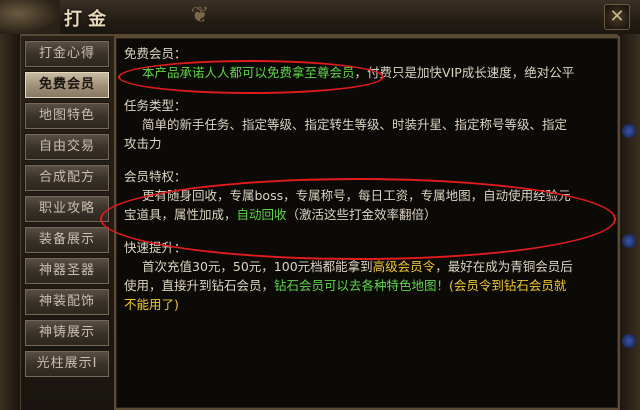 Image resolution: width=640 pixels, height=410 pixels. What do you see at coordinates (155, 105) in the screenshot?
I see `section-heading: 任务类型：` at bounding box center [155, 105].